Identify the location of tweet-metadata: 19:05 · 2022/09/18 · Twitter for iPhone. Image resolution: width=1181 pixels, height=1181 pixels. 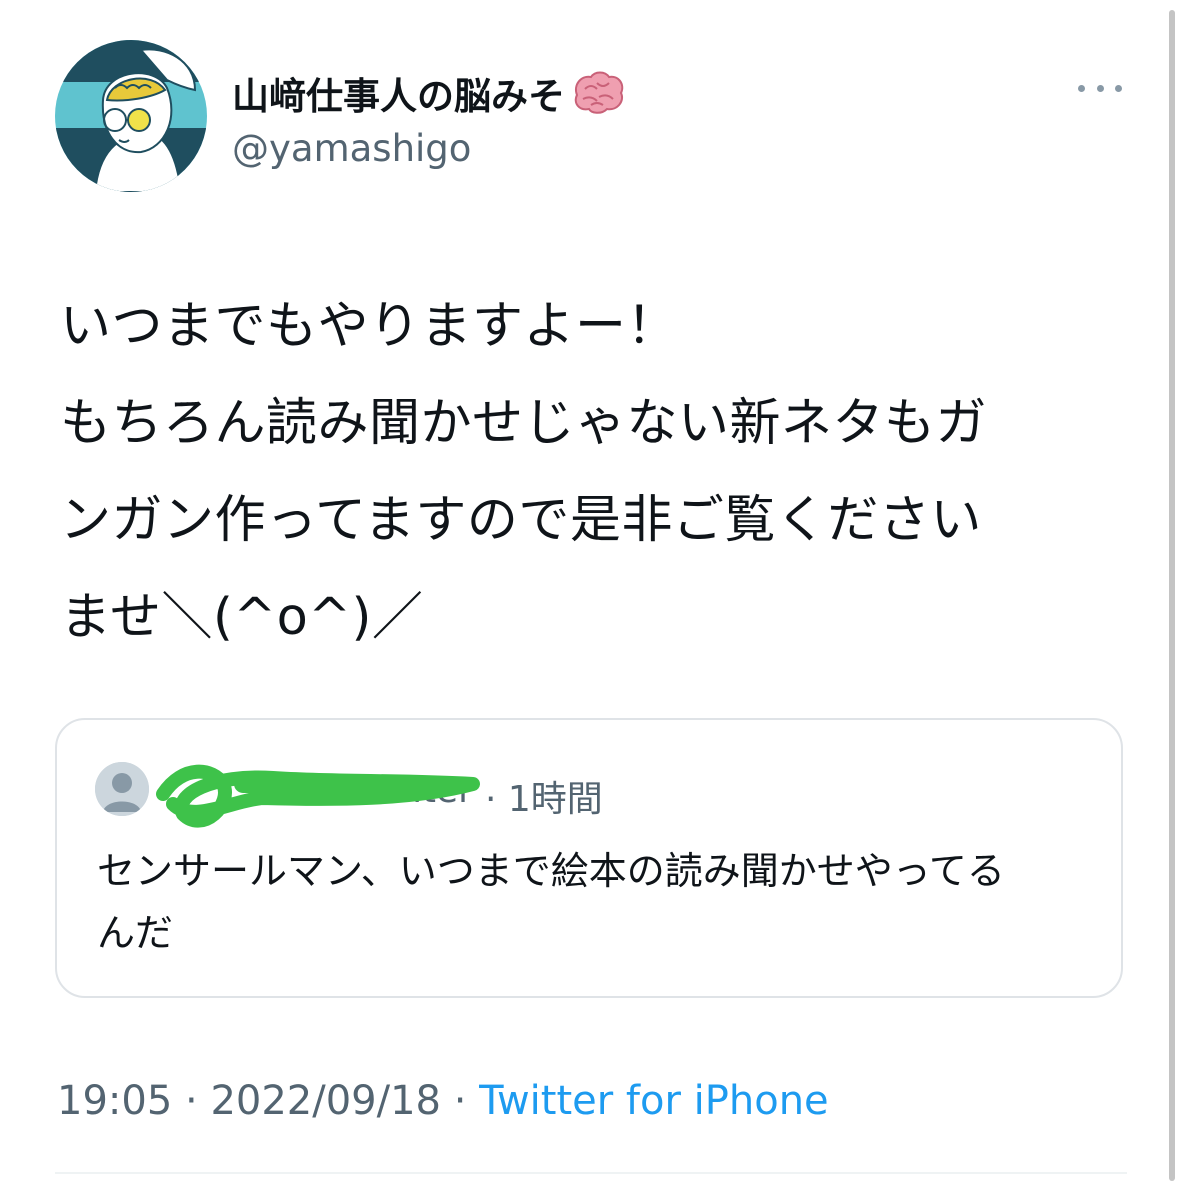
(443, 1101).